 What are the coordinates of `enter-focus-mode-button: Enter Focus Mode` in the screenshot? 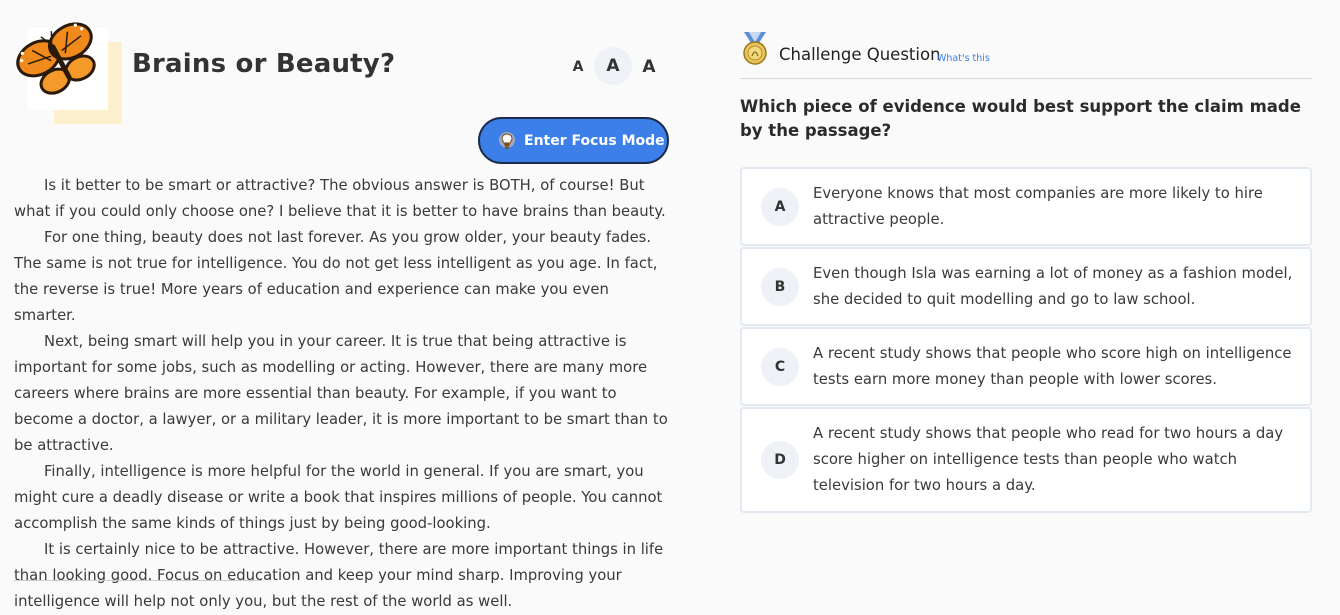 It's located at (573, 140).